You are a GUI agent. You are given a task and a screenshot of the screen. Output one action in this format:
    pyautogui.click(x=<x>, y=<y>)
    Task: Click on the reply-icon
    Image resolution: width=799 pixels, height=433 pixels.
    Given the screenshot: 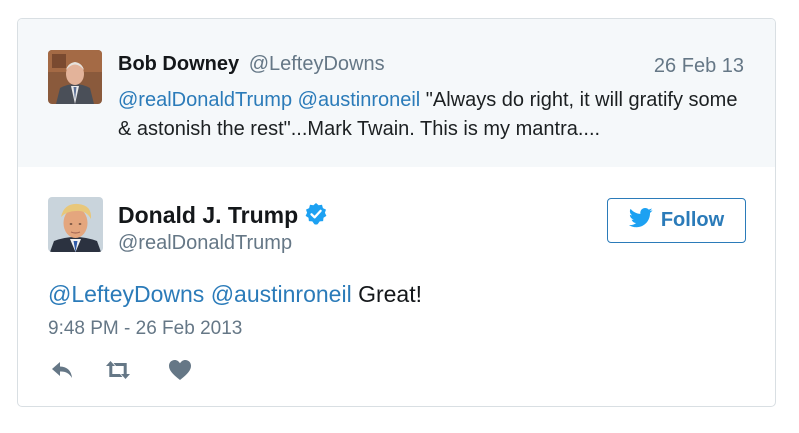 What is the action you would take?
    pyautogui.click(x=63, y=372)
    